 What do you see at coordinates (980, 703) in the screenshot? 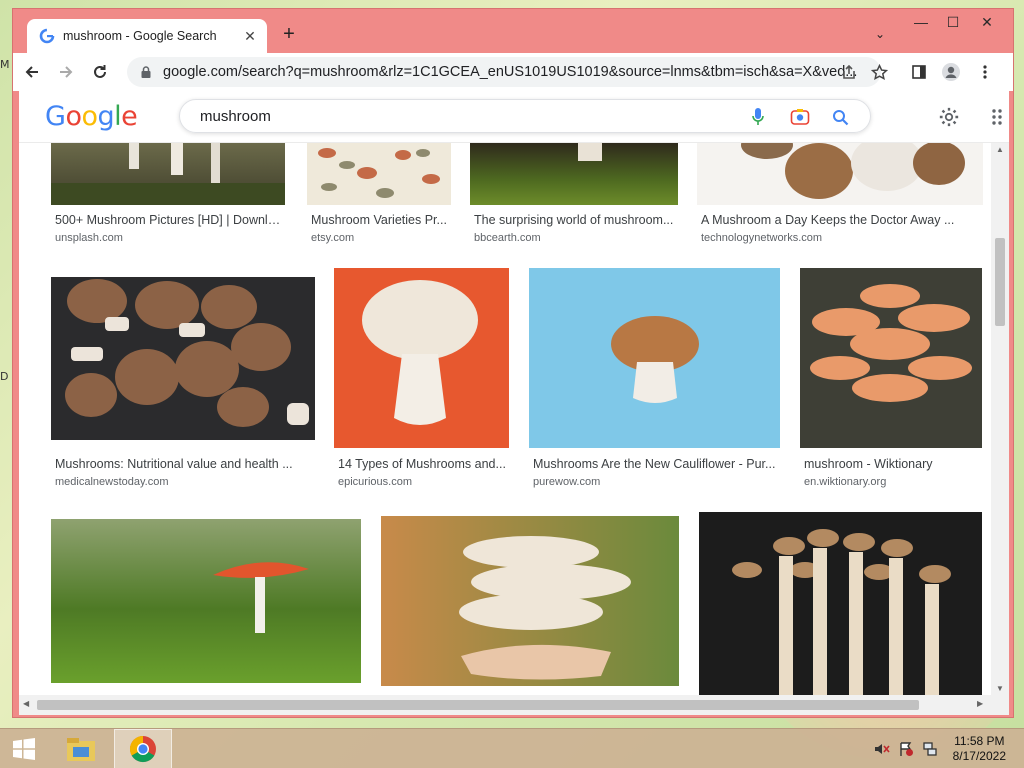
I see `scroll-right-arrow-icon: ▶` at bounding box center [980, 703].